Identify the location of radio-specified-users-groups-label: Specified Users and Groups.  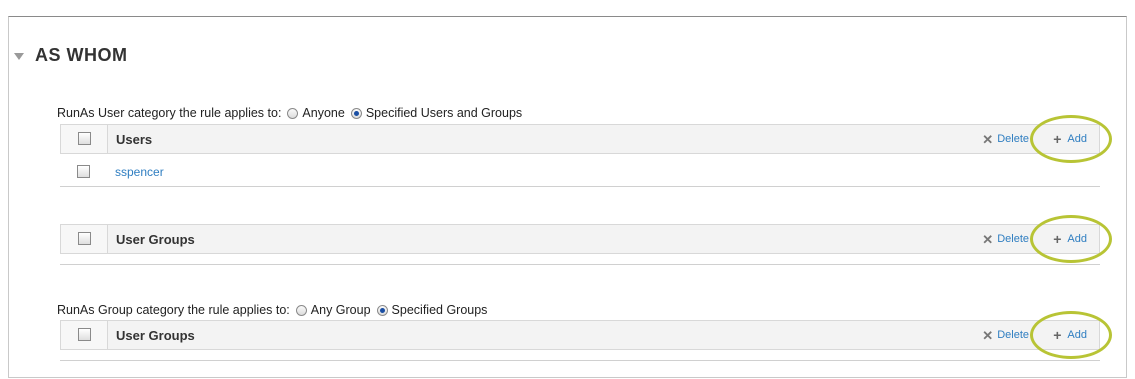
(444, 113).